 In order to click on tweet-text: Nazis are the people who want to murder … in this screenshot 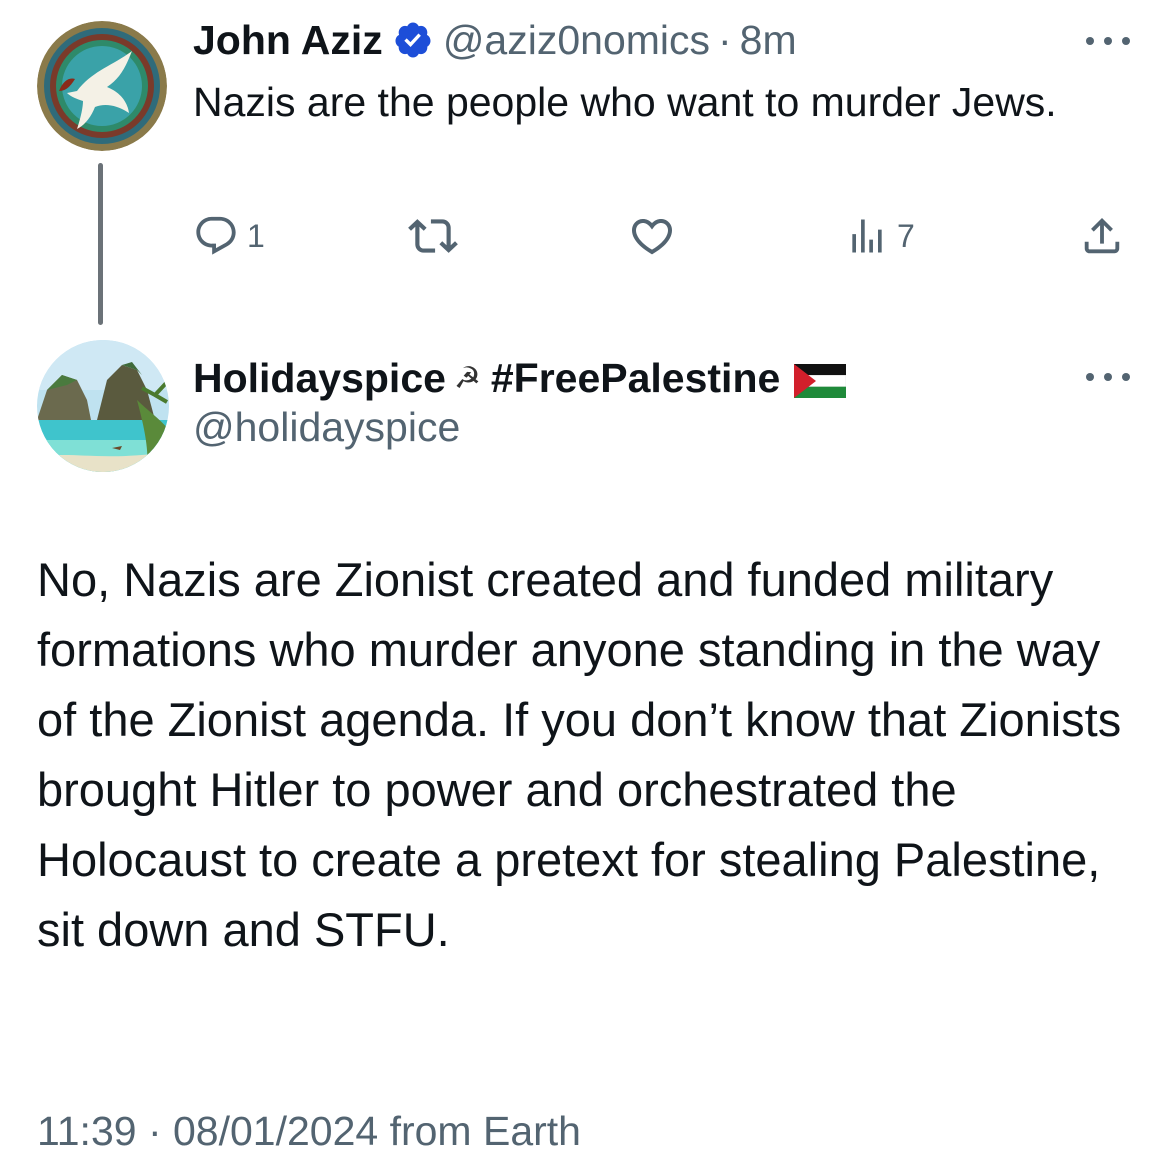, I will do `click(625, 102)`.